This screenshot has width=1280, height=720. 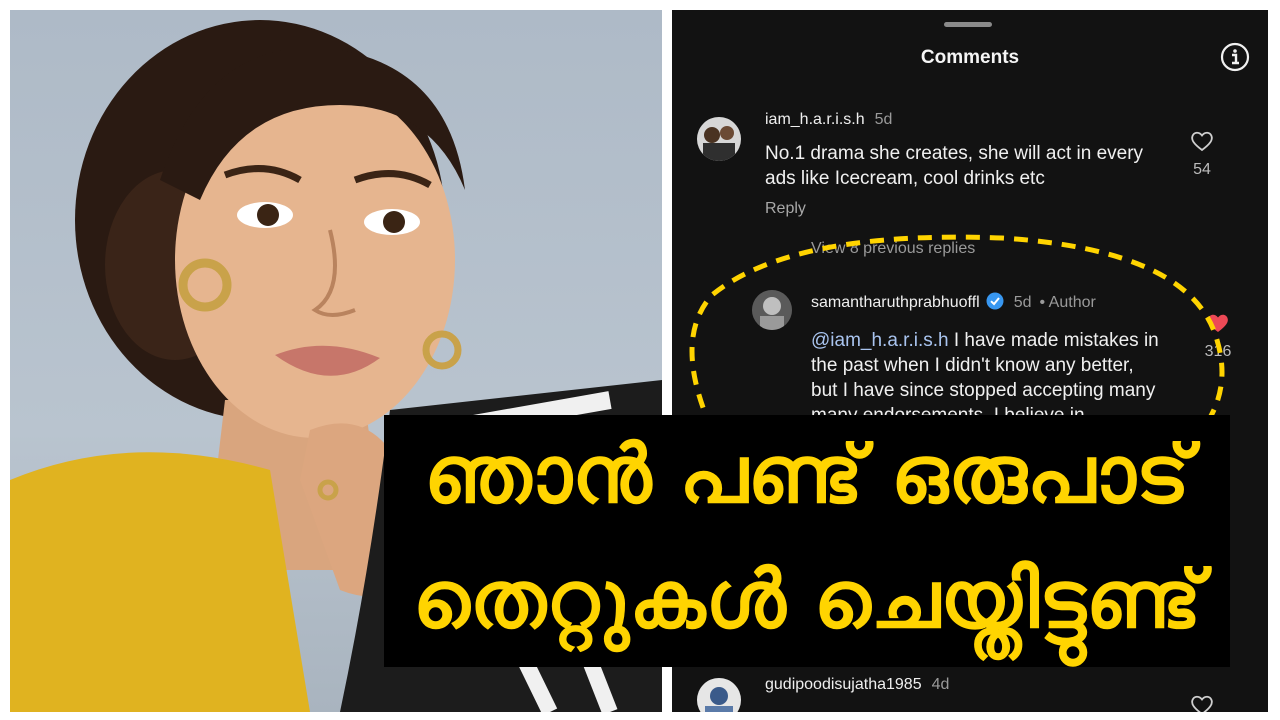 I want to click on like-button: 316, so click(x=1218, y=336).